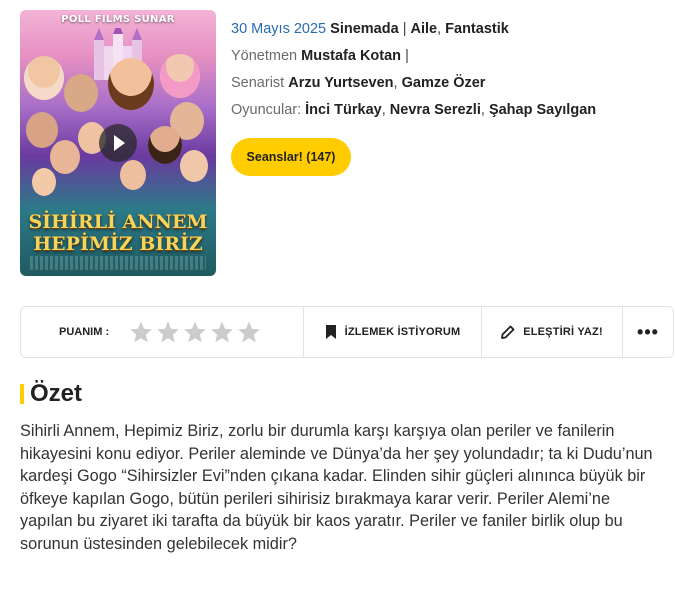 Image resolution: width=675 pixels, height=590 pixels. Describe the element at coordinates (264, 56) in the screenshot. I see `director-label: Yönetmen` at that location.